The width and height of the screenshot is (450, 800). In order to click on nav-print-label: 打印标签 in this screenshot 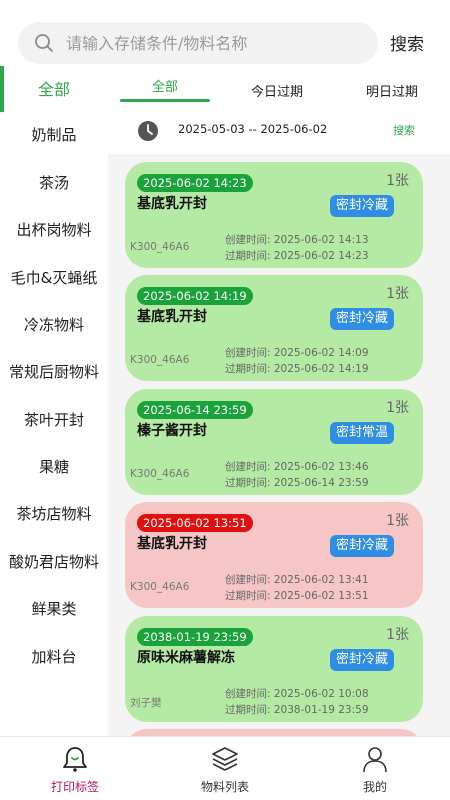, I will do `click(75, 768)`.